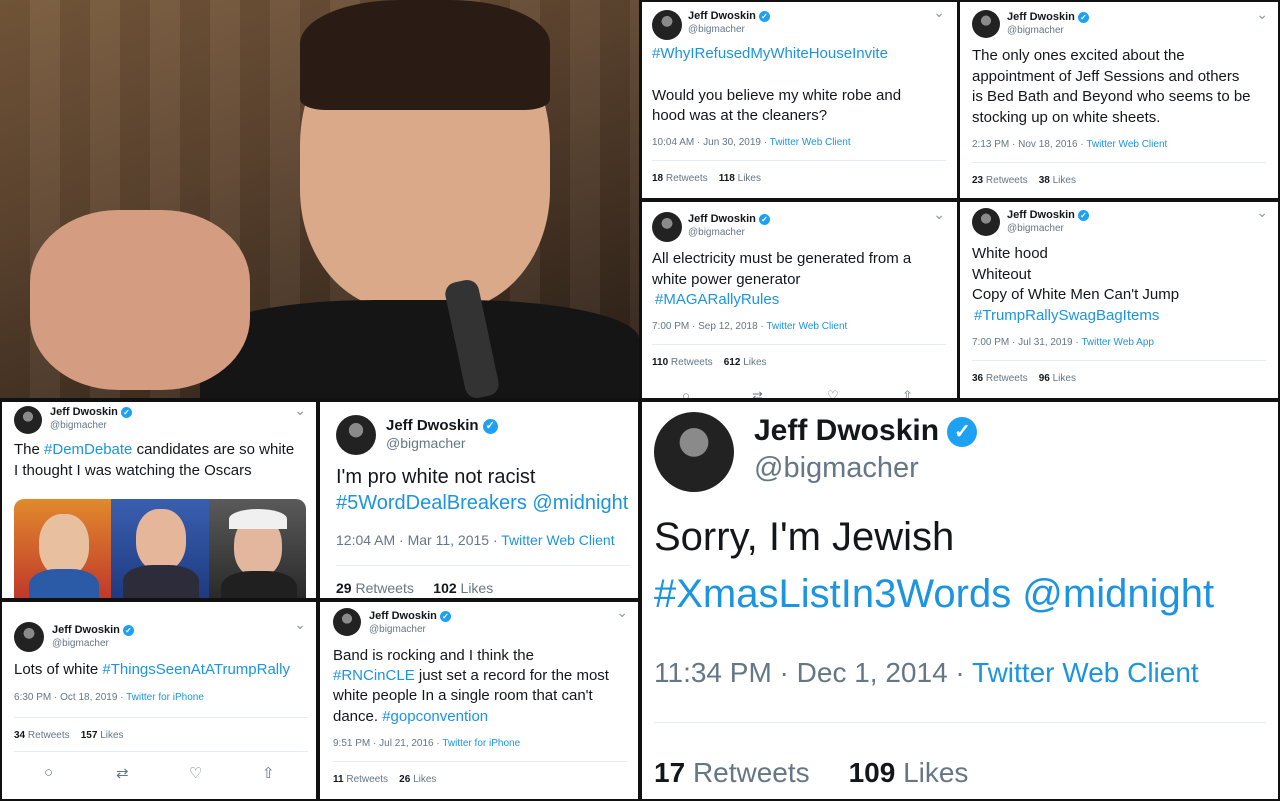 This screenshot has height=801, width=1280. I want to click on hashtag-link: #WhyIRefusedMyWhiteHouseInvite, so click(770, 53).